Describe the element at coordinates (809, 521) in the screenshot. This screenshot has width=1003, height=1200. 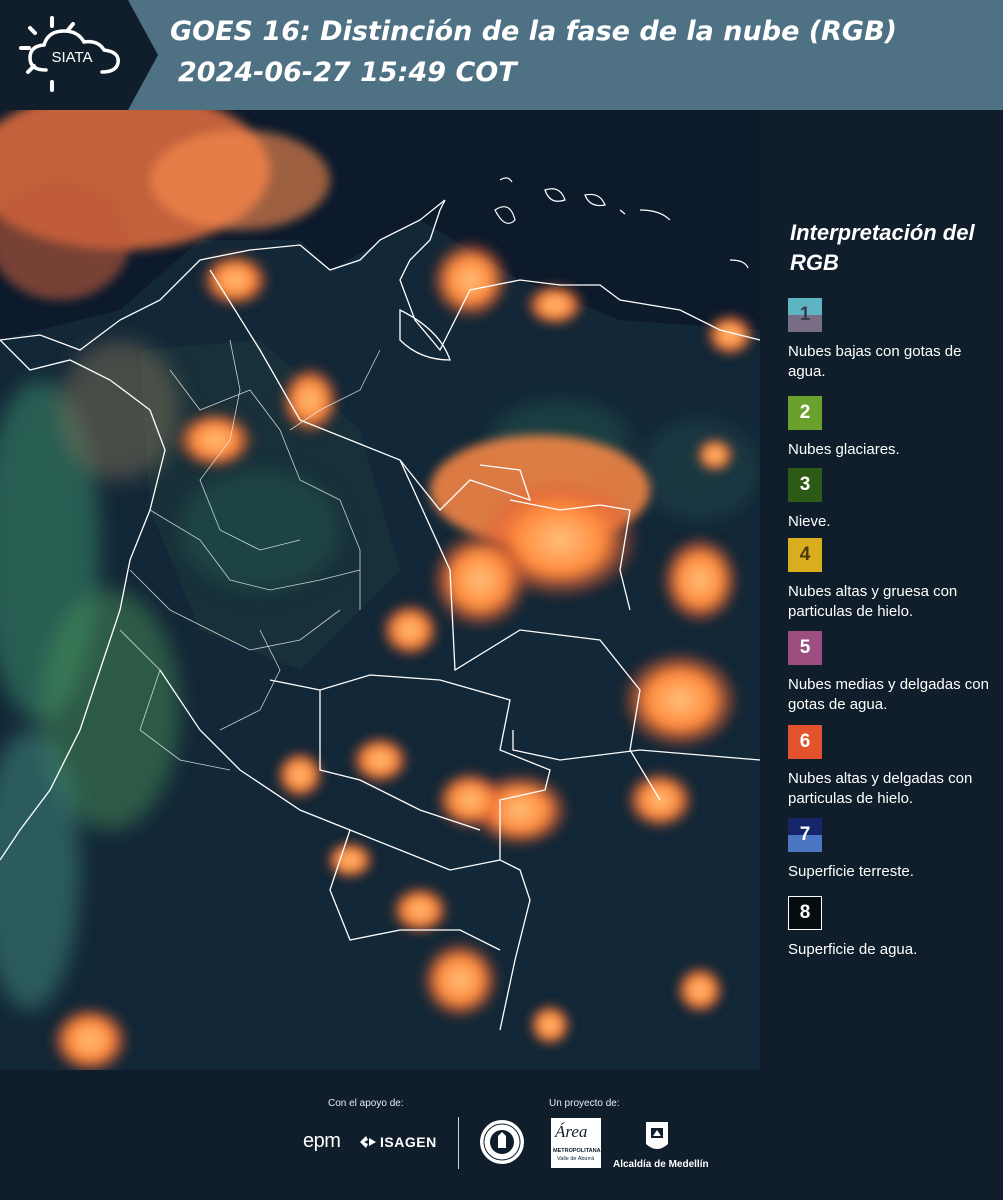
I see `legend-label: Nieve.` at that location.